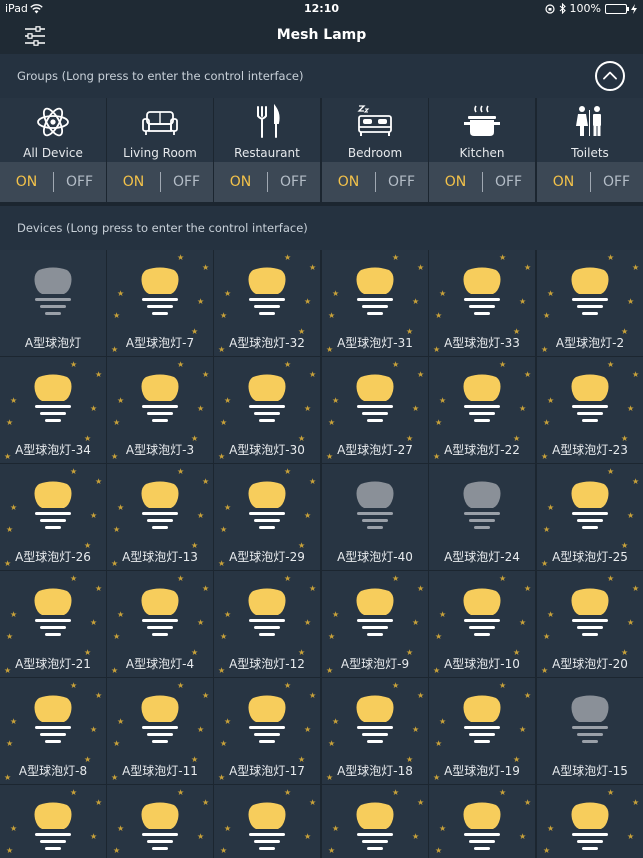 The width and height of the screenshot is (643, 858). I want to click on device-tile: ★ ★ ★ ★ ★ ★ ★ A型球泡灯-7, so click(160, 303).